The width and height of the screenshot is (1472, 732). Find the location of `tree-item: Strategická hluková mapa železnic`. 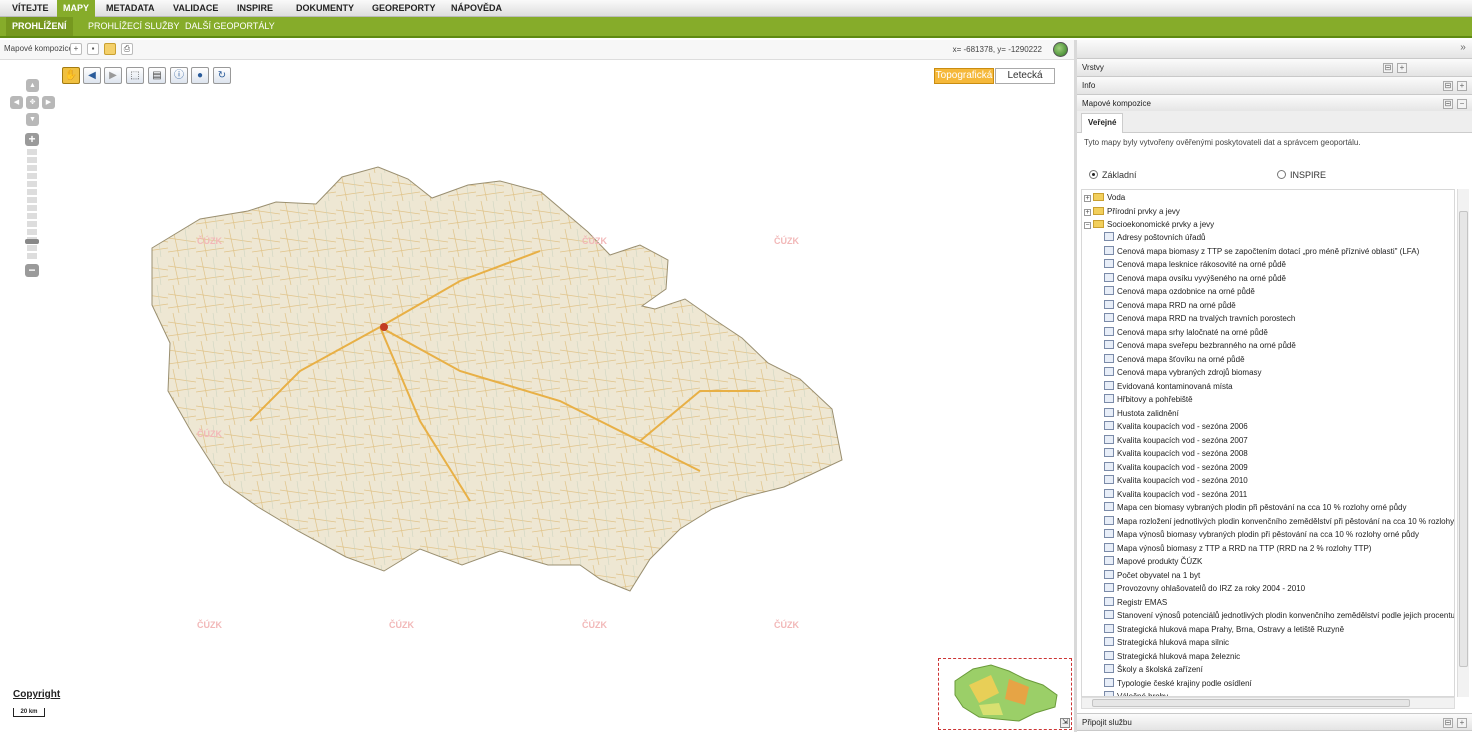

tree-item: Strategická hluková mapa železnic is located at coordinates (1172, 656).